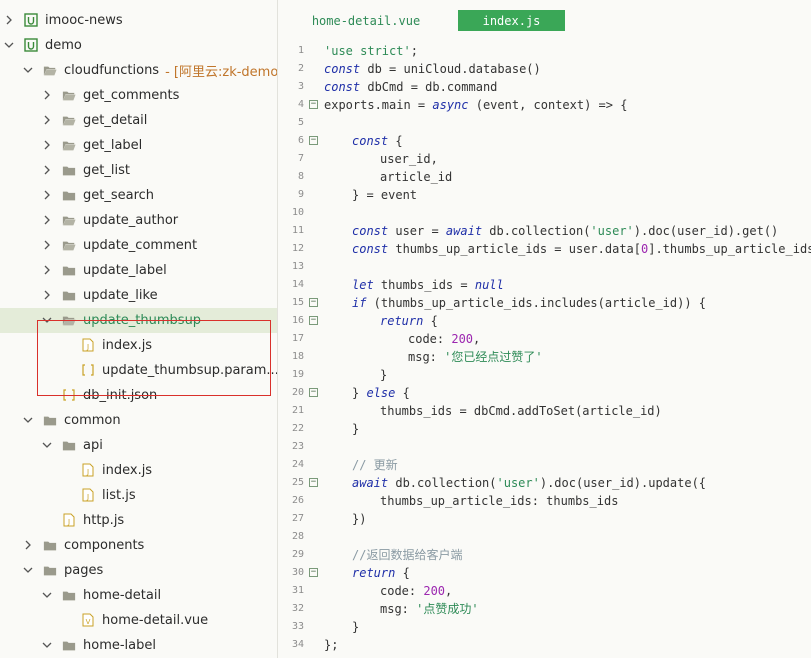 This screenshot has height=658, width=811. Describe the element at coordinates (138, 145) in the screenshot. I see `tree-item-get-label: get_label` at that location.